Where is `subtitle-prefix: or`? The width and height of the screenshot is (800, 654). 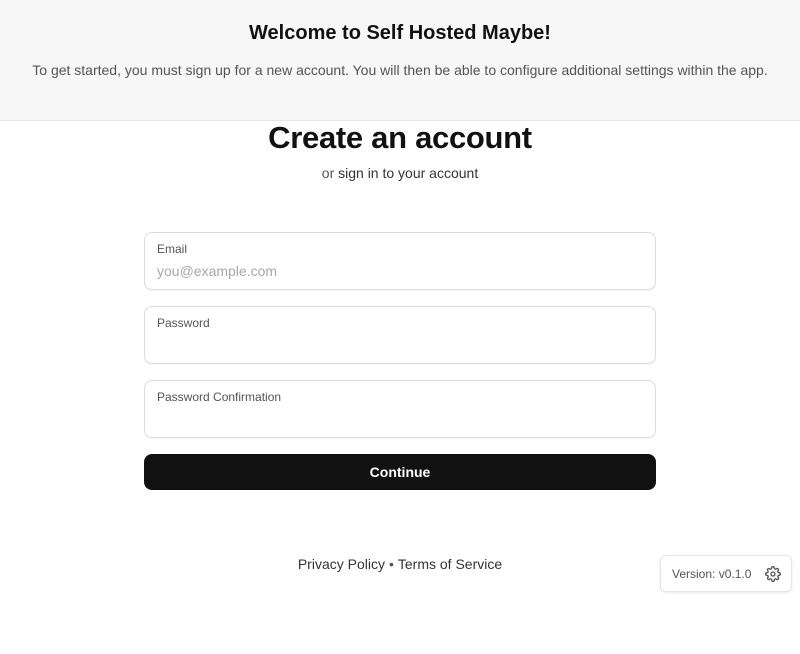
subtitle-prefix: or is located at coordinates (328, 173).